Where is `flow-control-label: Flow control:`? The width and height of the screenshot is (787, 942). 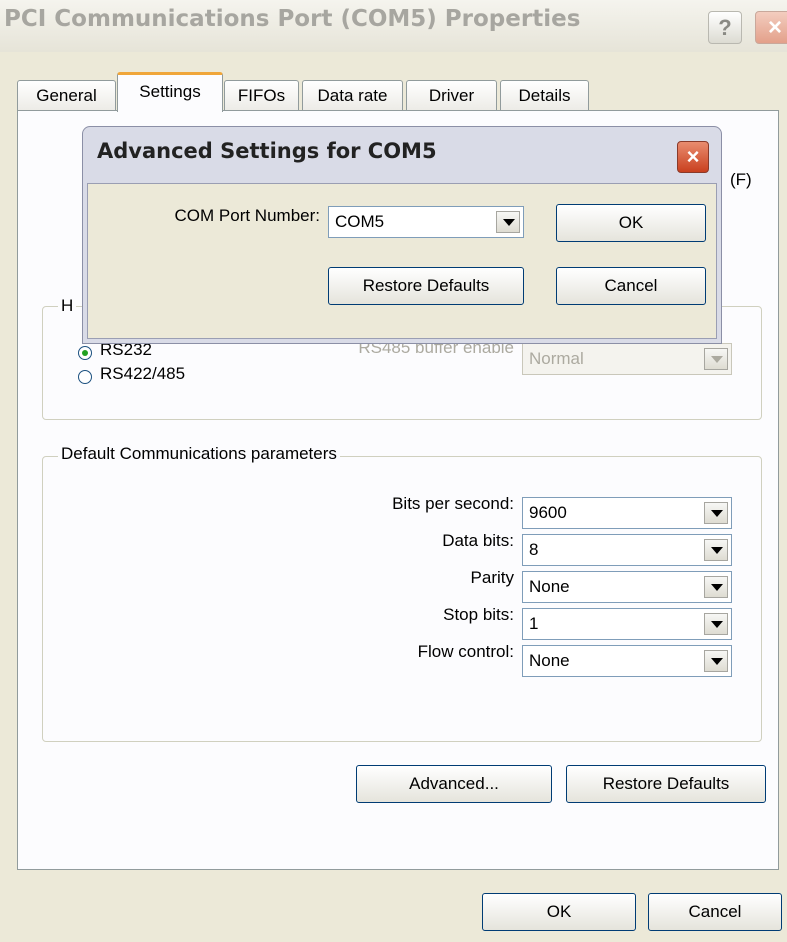
flow-control-label: Flow control: is located at coordinates (465, 651).